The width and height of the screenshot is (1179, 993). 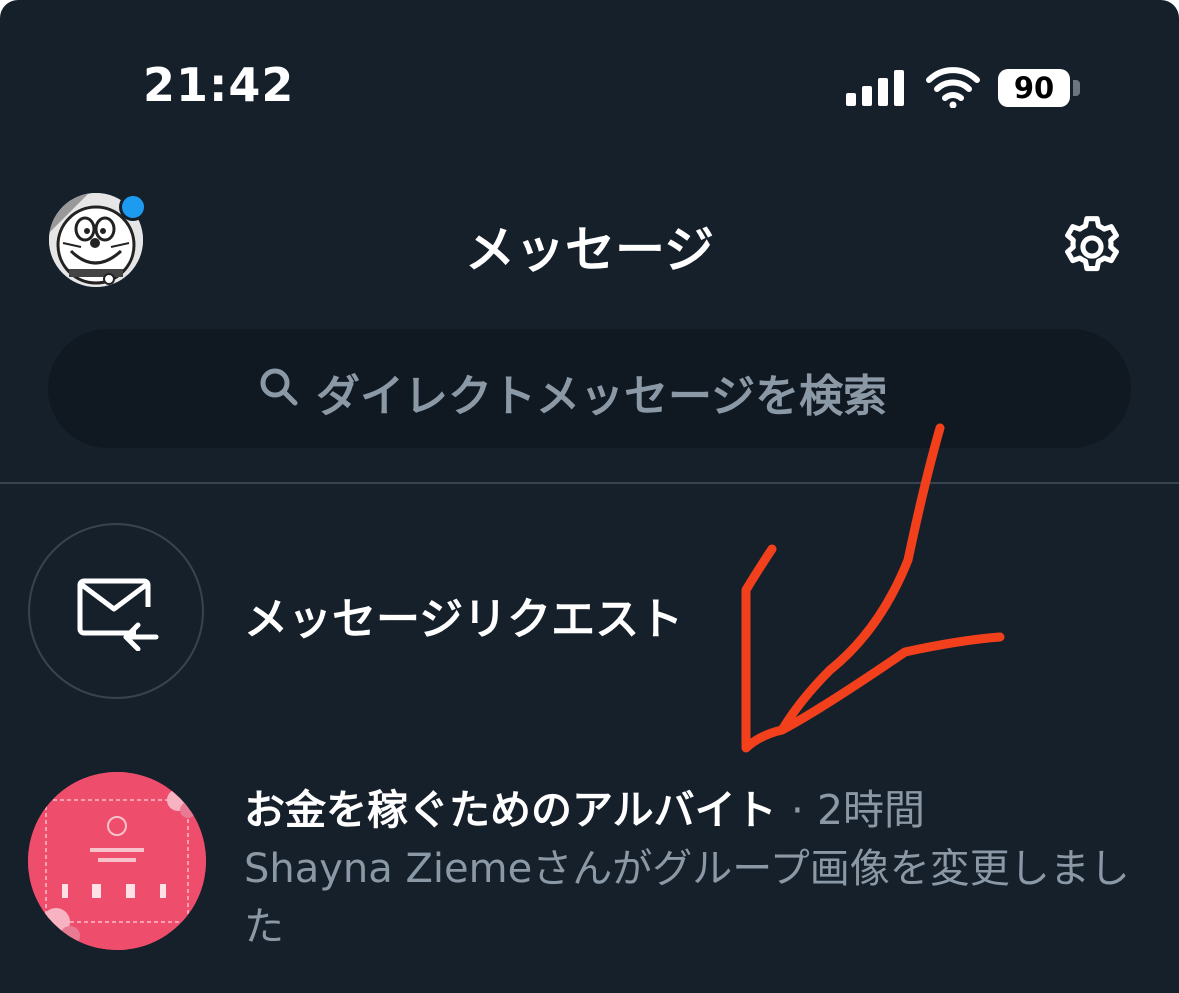 I want to click on search-icon, so click(x=279, y=387).